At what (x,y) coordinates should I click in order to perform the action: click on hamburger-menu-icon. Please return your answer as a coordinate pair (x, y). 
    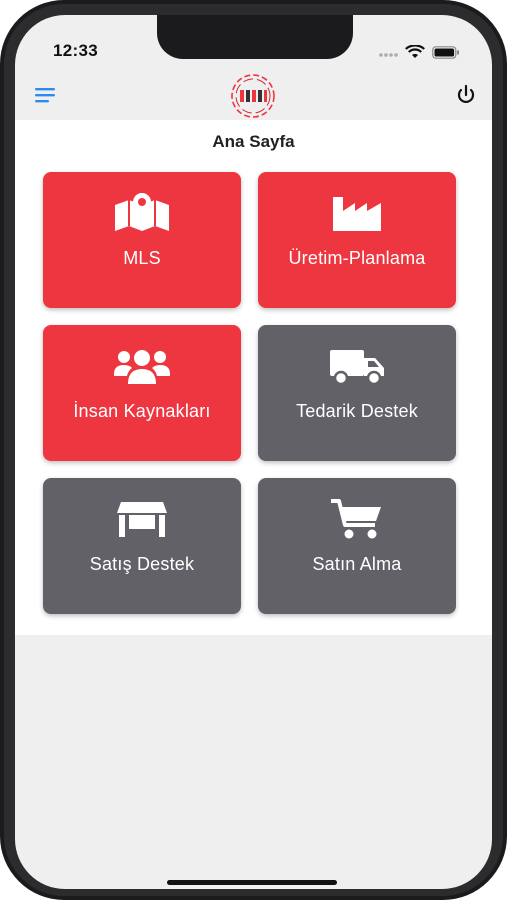
    Looking at the image, I should click on (46, 95).